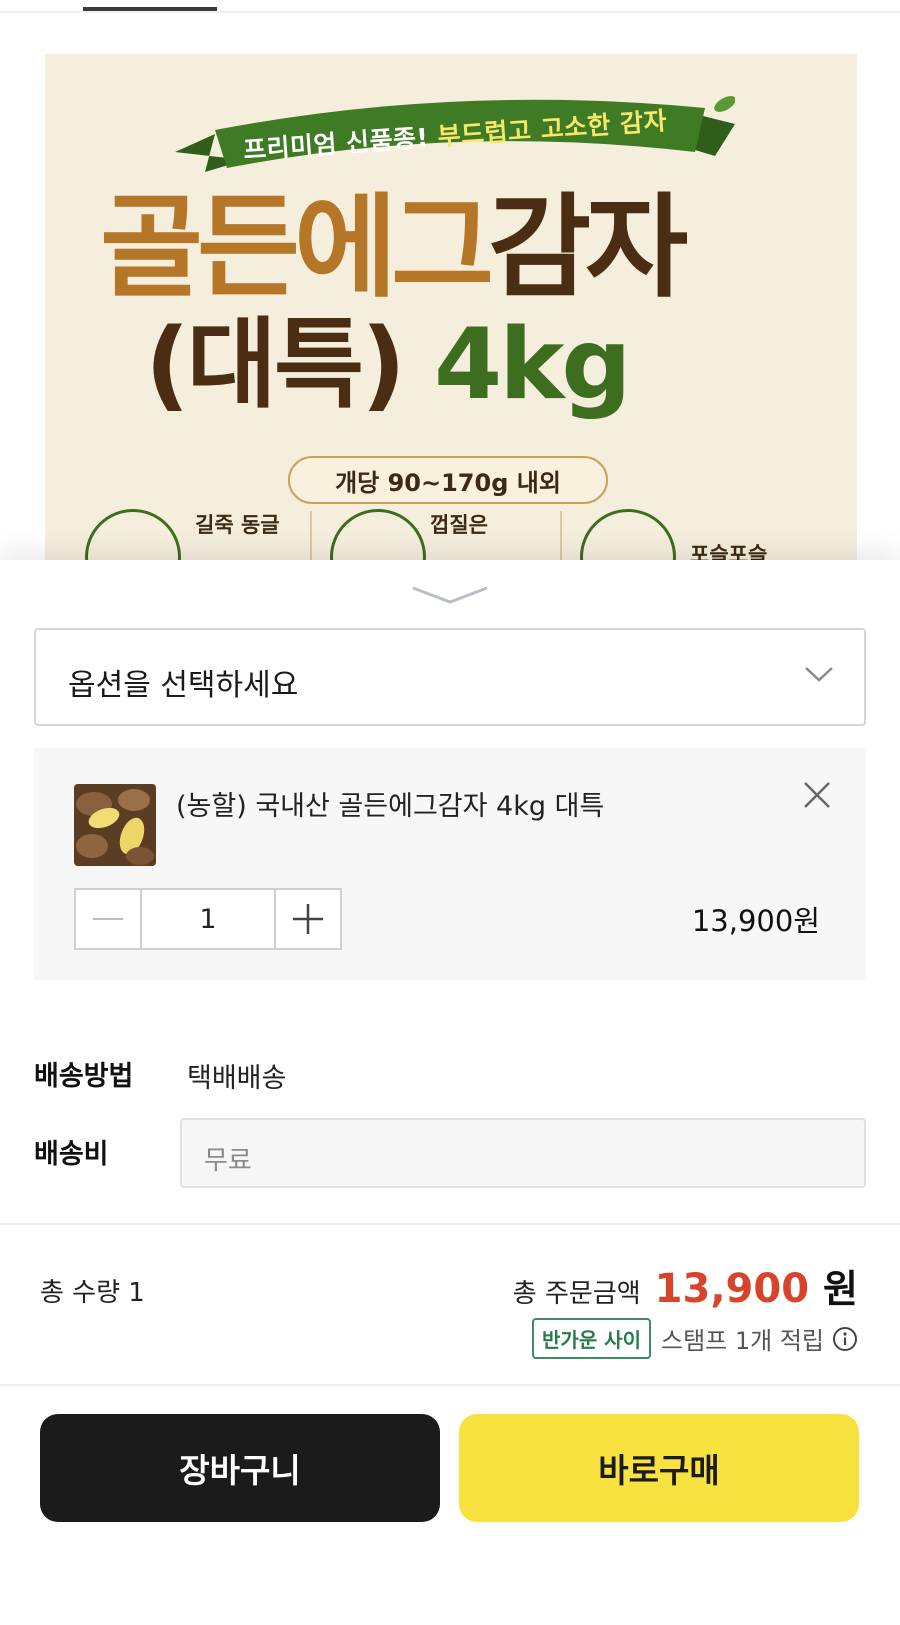 This screenshot has width=900, height=1625. I want to click on shipping-method-label: 배송방법, so click(84, 1076).